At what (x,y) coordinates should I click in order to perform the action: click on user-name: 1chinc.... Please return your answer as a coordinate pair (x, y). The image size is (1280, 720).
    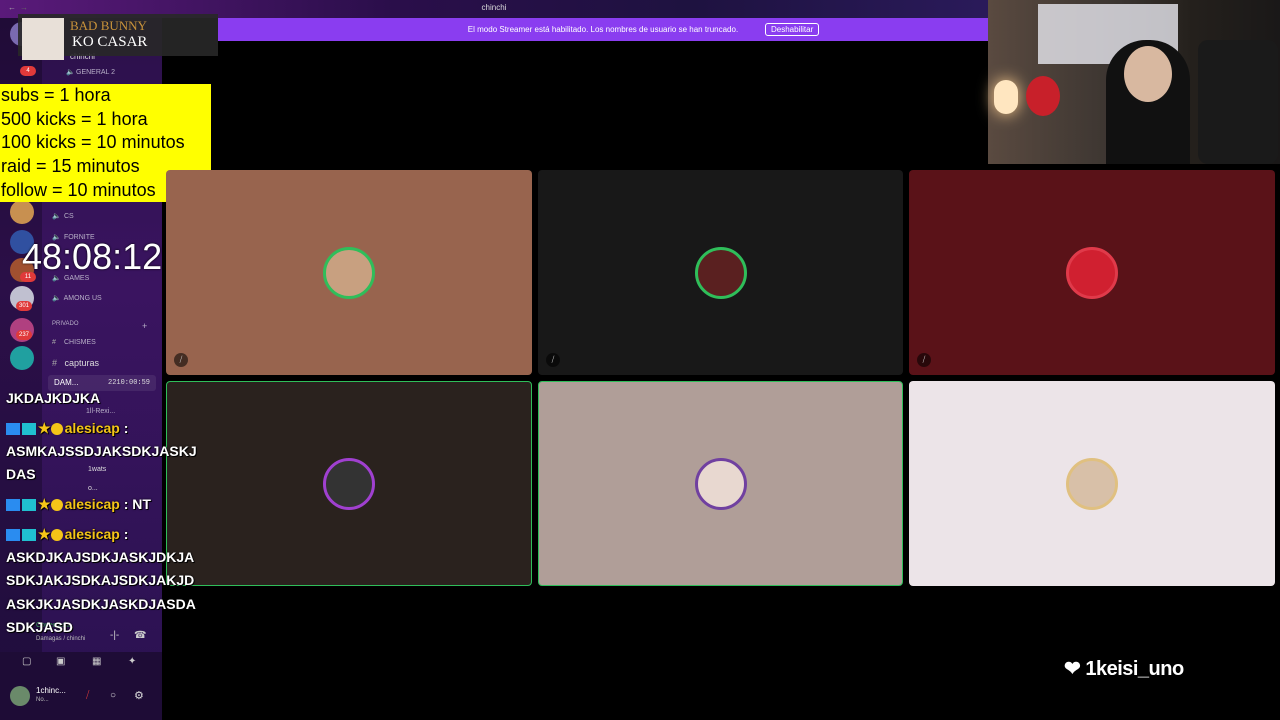
    Looking at the image, I should click on (51, 690).